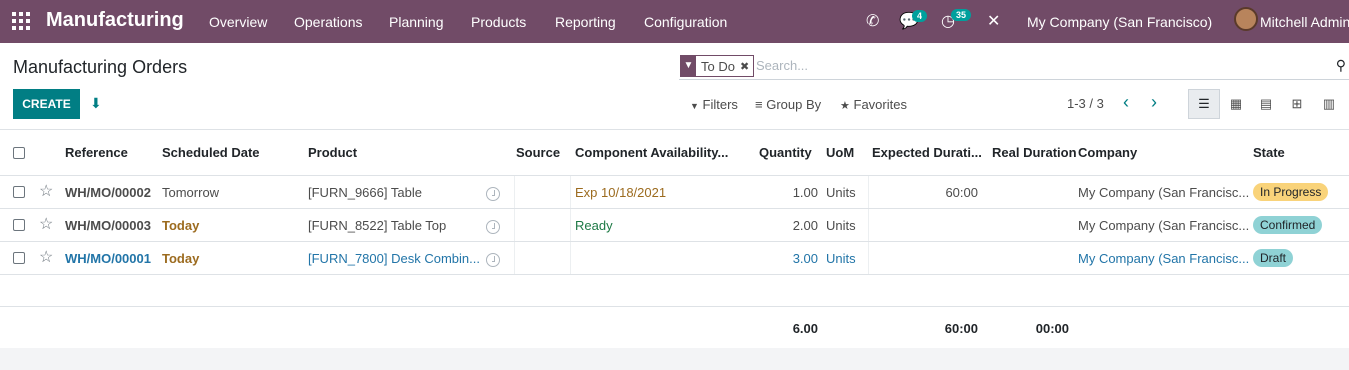  What do you see at coordinates (1107, 152) in the screenshot?
I see `header-company: Company` at bounding box center [1107, 152].